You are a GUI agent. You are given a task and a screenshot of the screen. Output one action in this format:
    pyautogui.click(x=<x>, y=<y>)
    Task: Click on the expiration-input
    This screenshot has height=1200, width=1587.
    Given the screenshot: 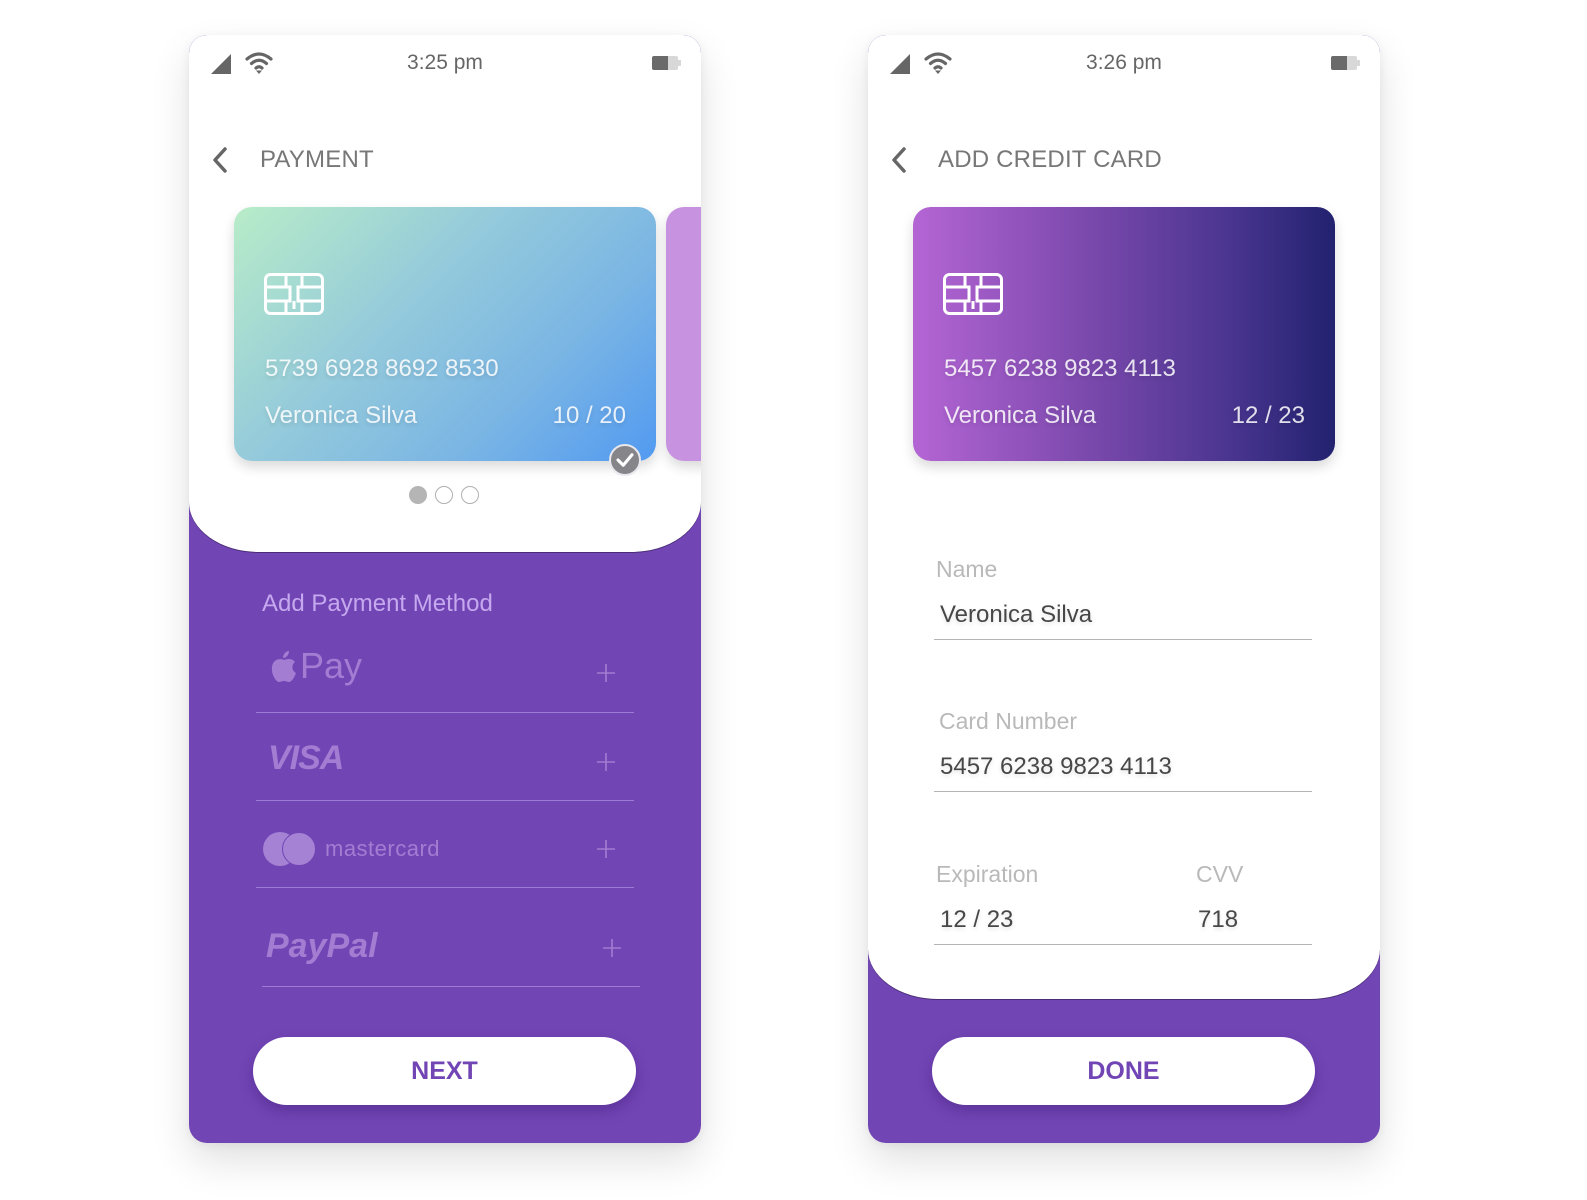 What is the action you would take?
    pyautogui.click(x=1040, y=920)
    